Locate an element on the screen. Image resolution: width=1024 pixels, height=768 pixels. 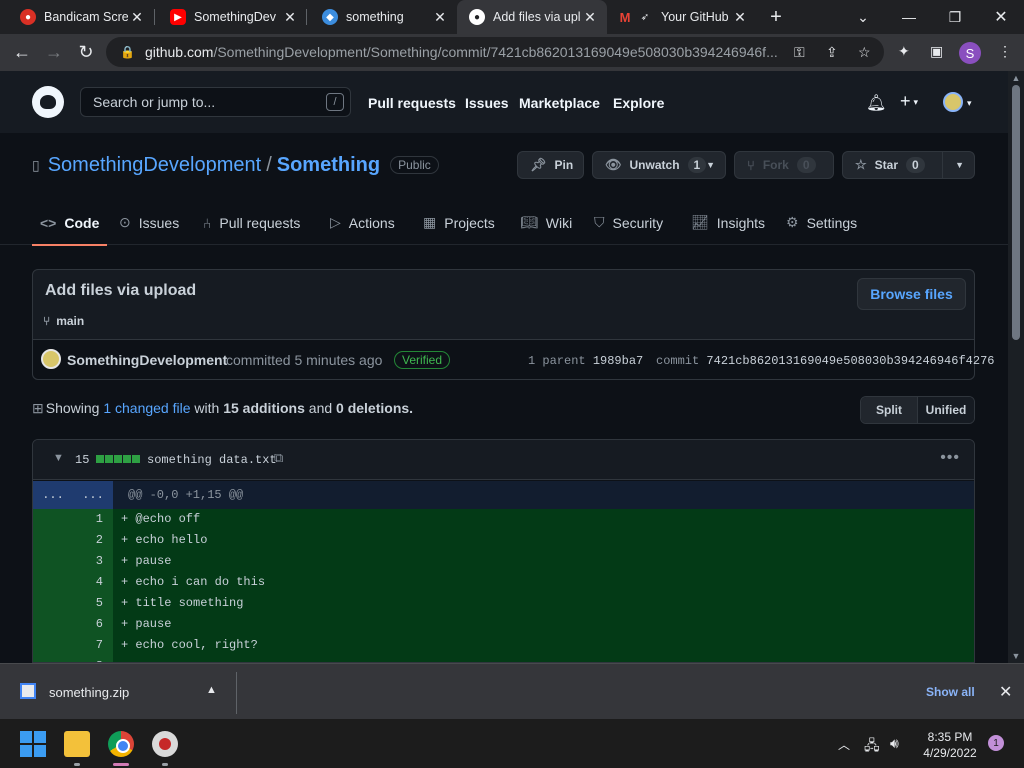
volume-icon: 🔊︎ is located at coordinates (894, 743).